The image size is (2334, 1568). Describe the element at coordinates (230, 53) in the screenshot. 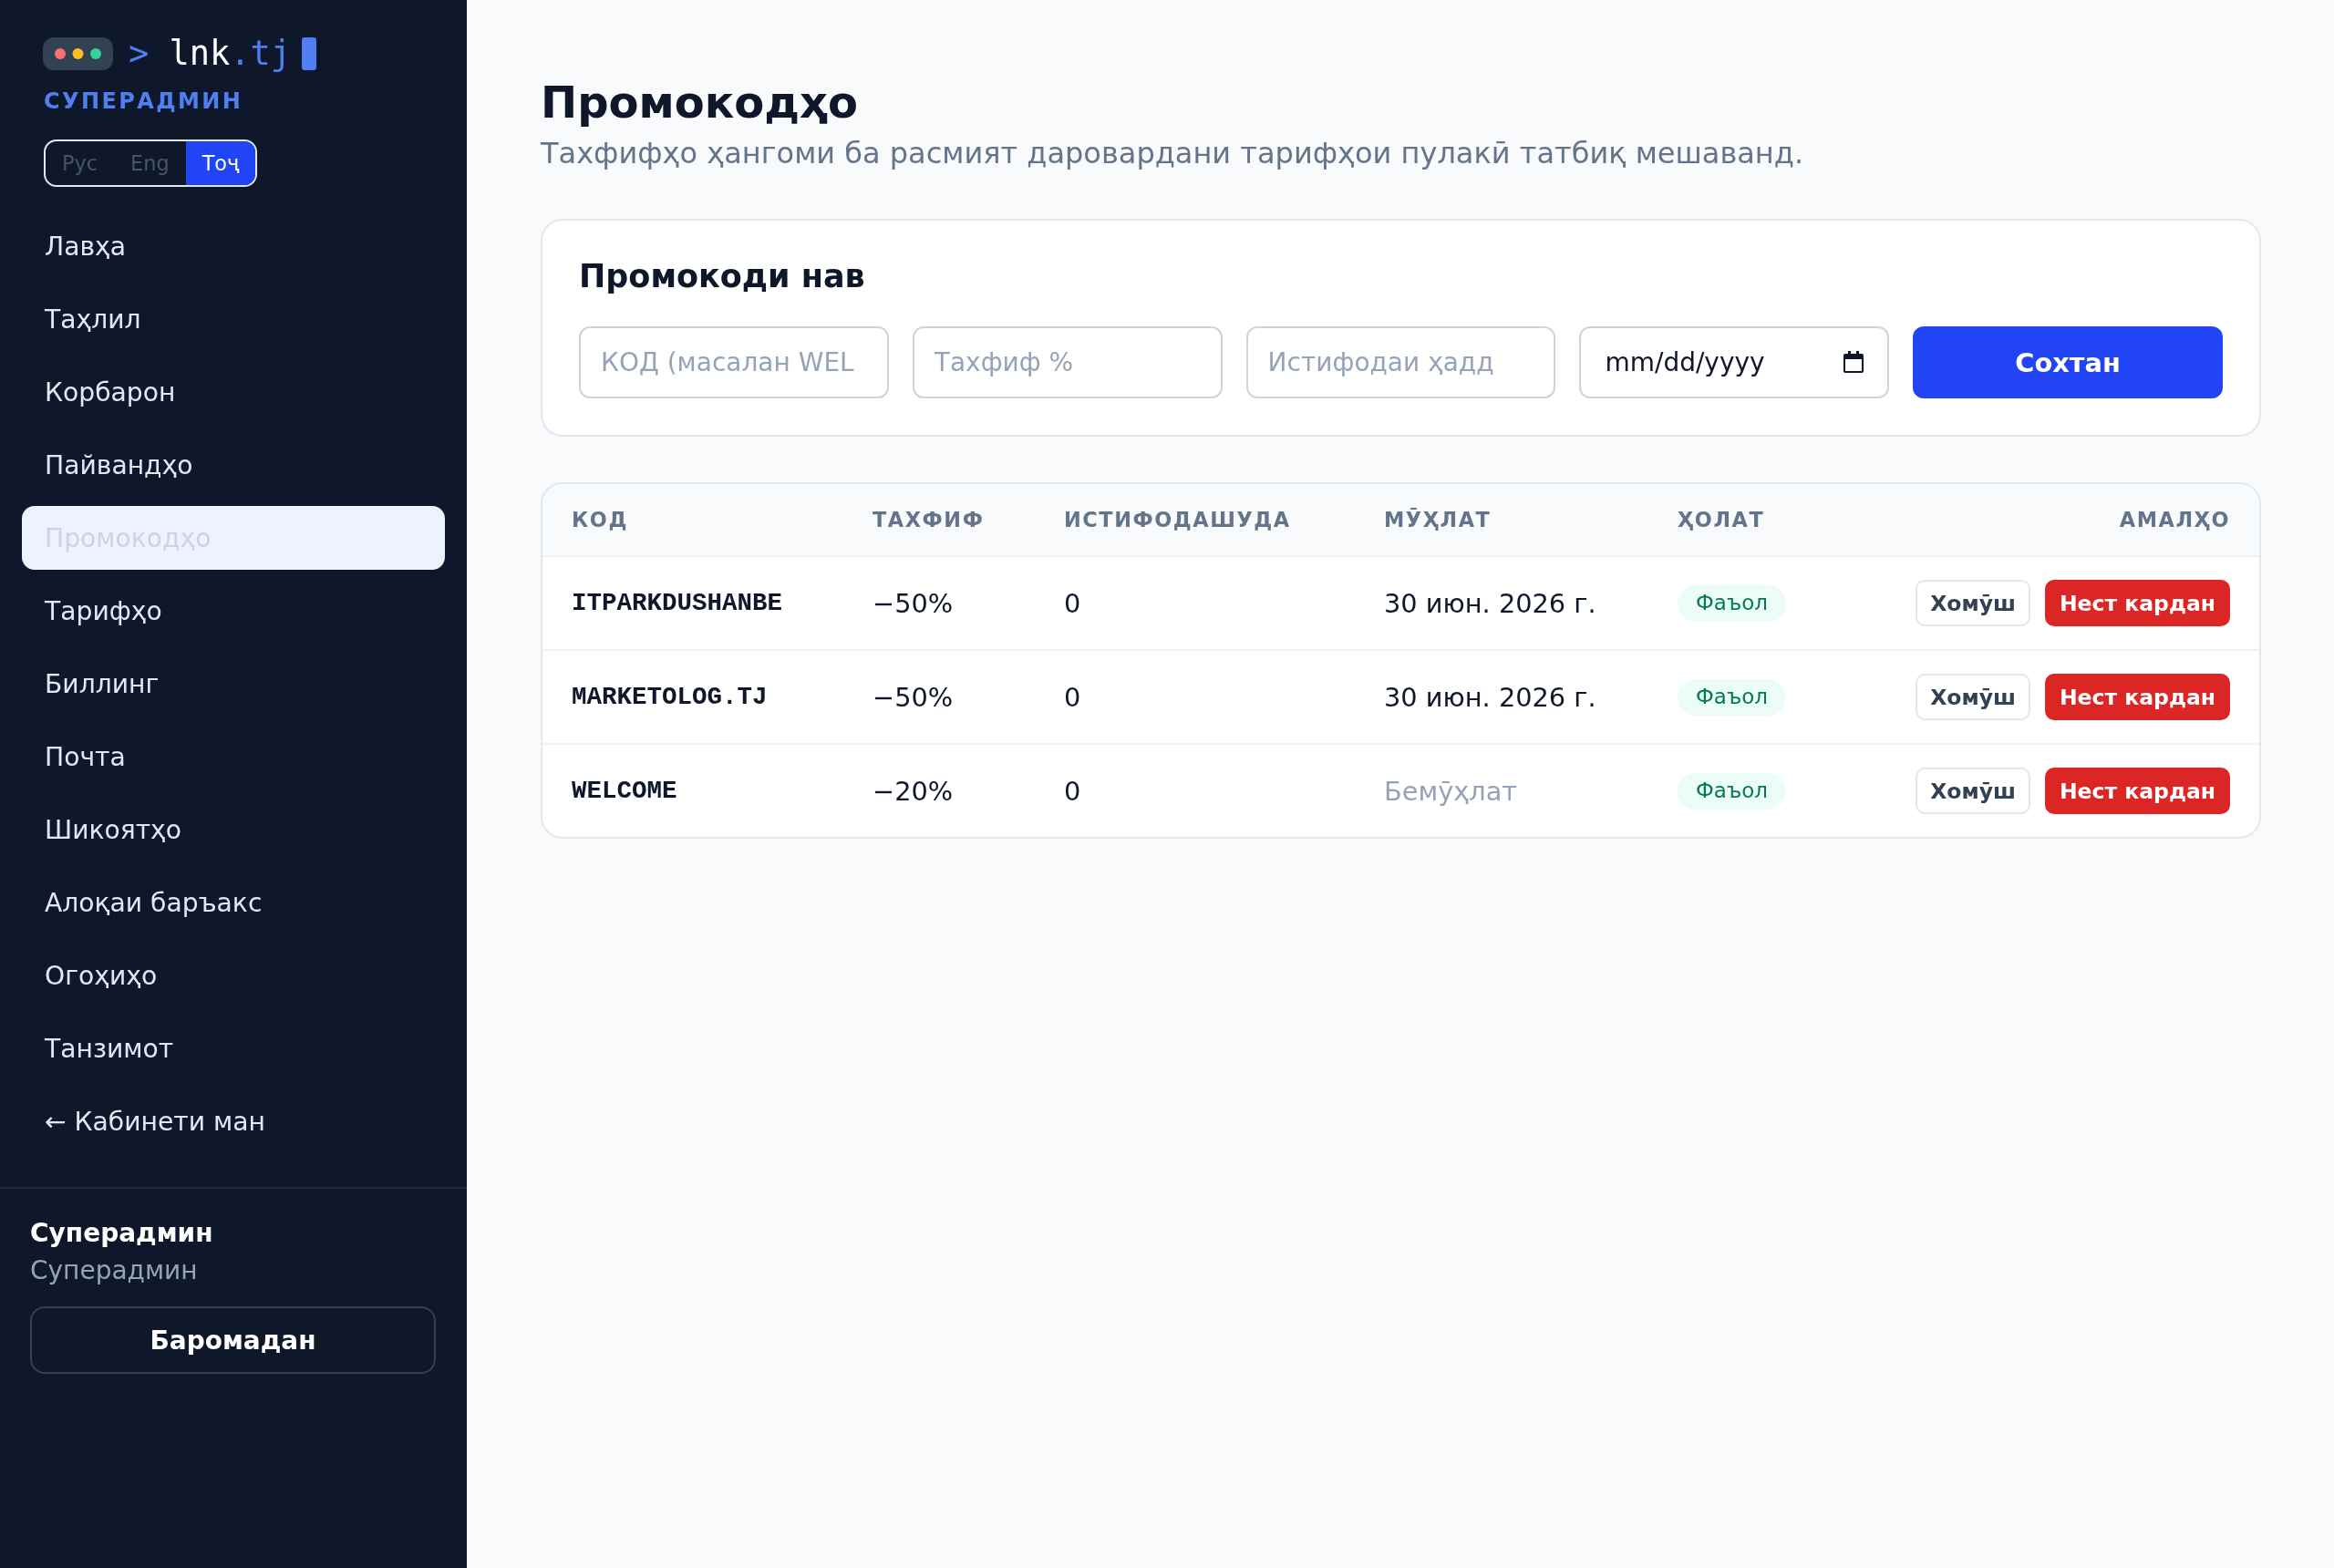

I see `logo-text: lnk.tj` at that location.